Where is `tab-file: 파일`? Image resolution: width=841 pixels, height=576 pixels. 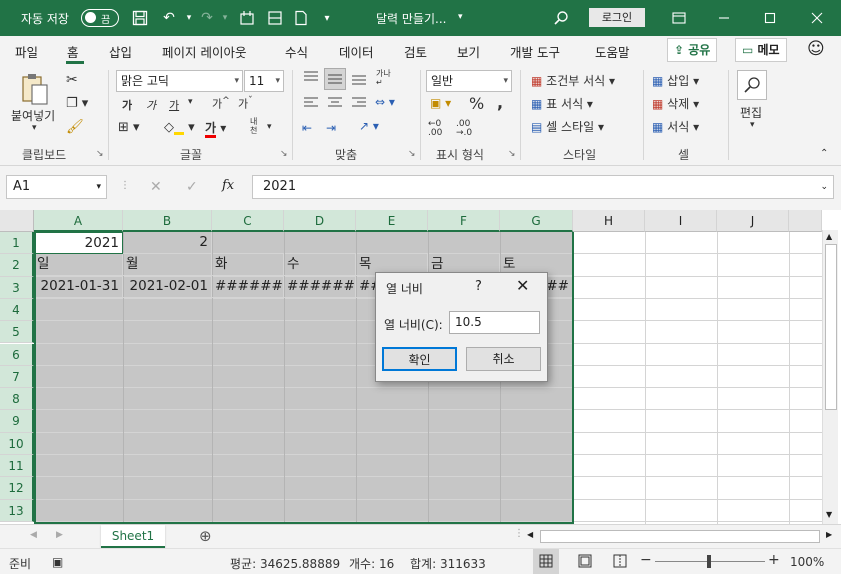
tab-file: 파일 is located at coordinates (26, 51).